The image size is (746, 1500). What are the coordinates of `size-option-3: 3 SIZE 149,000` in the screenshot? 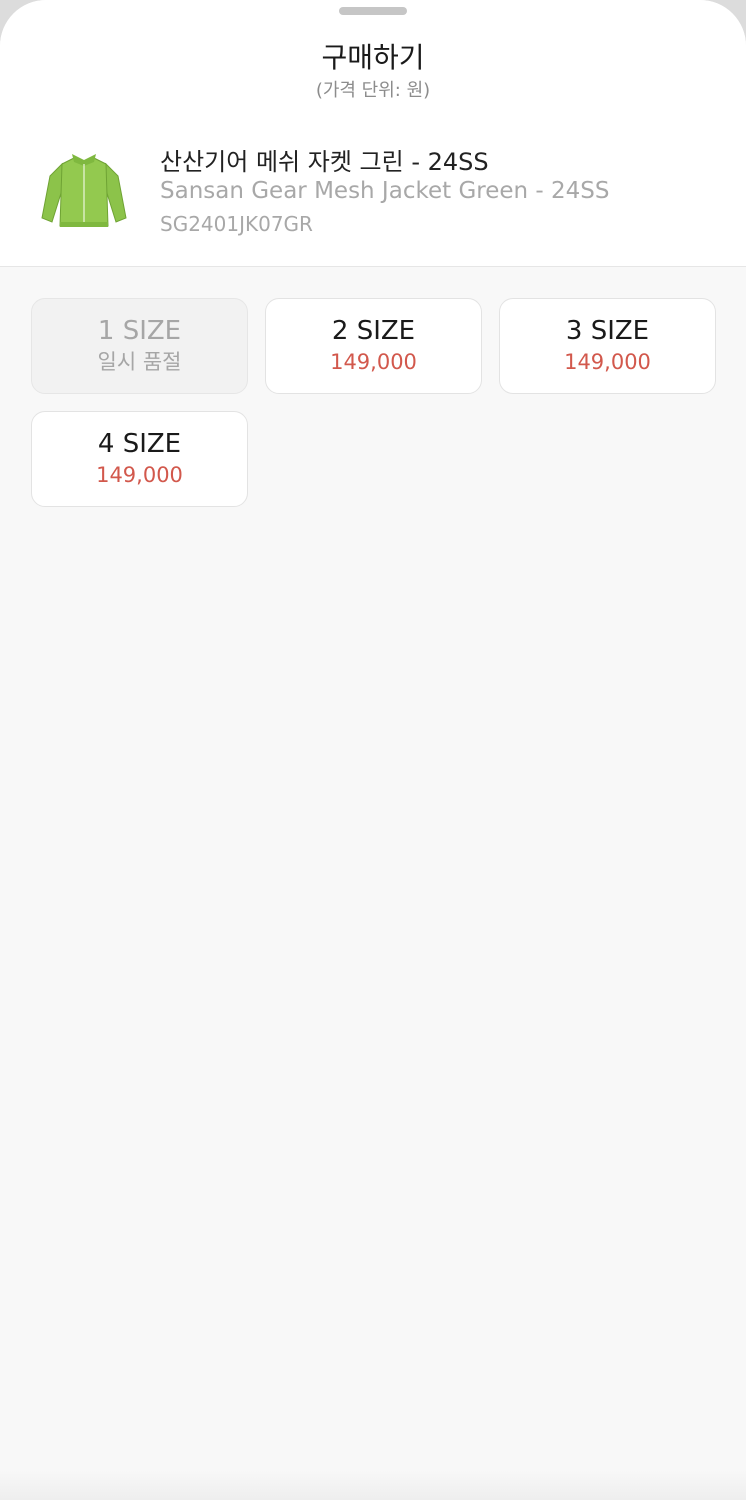 It's located at (607, 346).